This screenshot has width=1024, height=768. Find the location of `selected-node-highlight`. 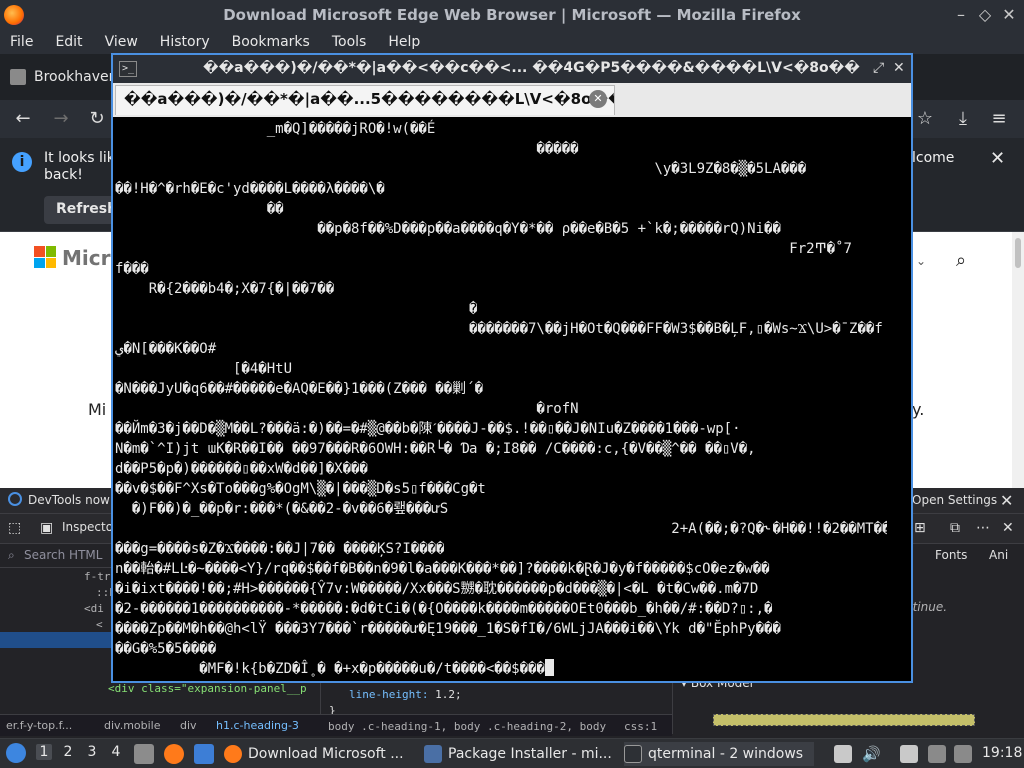

selected-node-highlight is located at coordinates (56, 640).